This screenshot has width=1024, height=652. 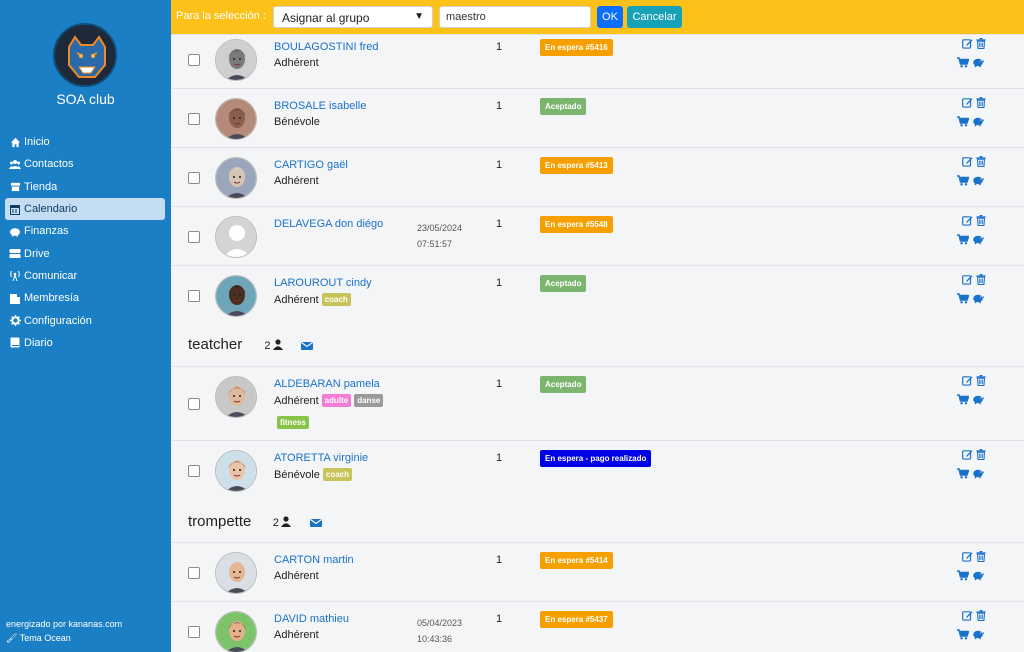 I want to click on member-name-link: ALDEBARAN pamela, so click(x=327, y=384).